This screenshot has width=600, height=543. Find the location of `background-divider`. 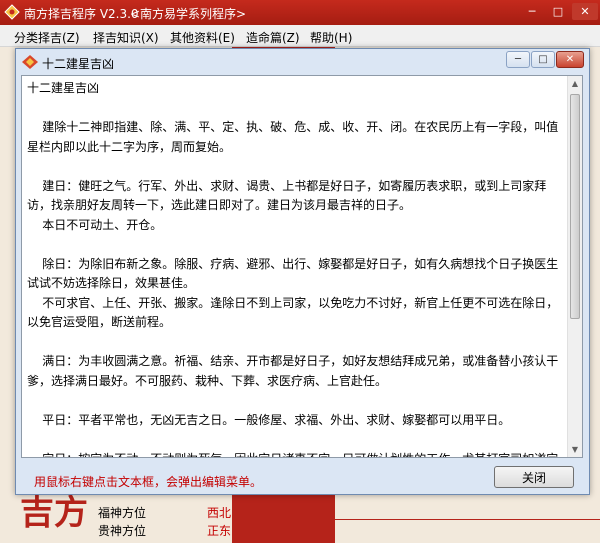

background-divider is located at coordinates (467, 519).